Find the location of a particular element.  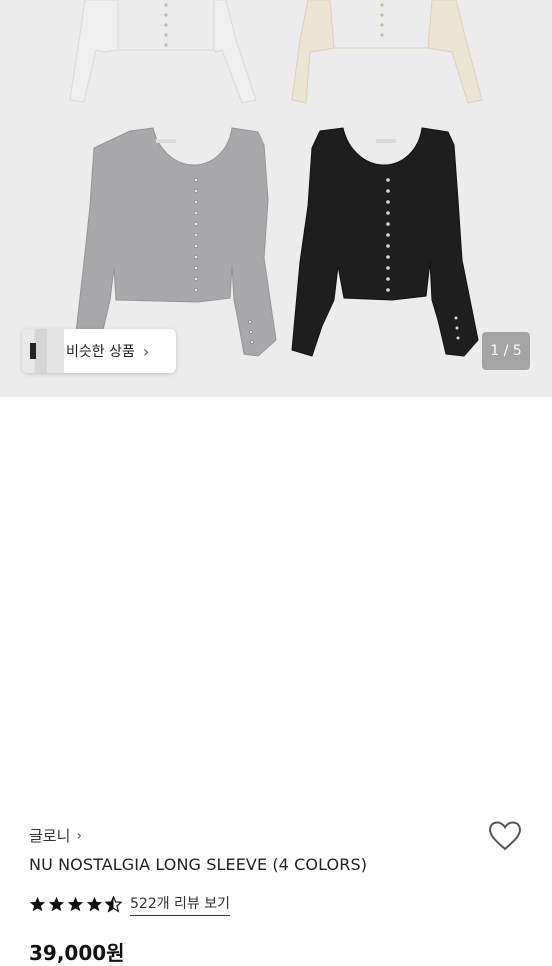

rating-row: 522개 리뷰 보기 is located at coordinates (130, 904).